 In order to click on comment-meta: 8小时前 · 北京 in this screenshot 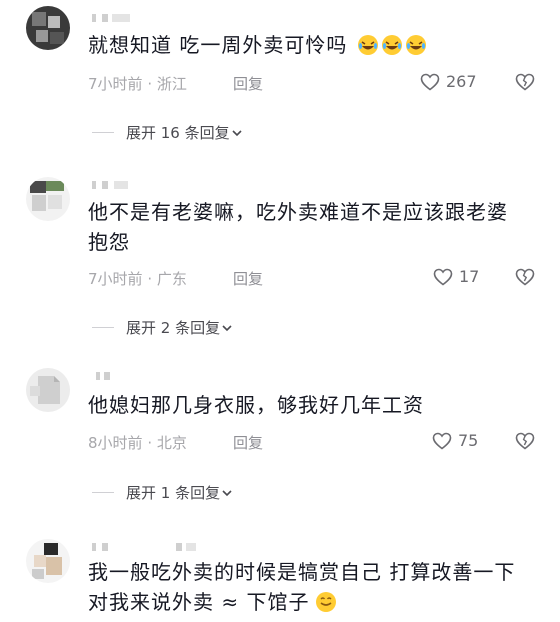, I will do `click(137, 443)`.